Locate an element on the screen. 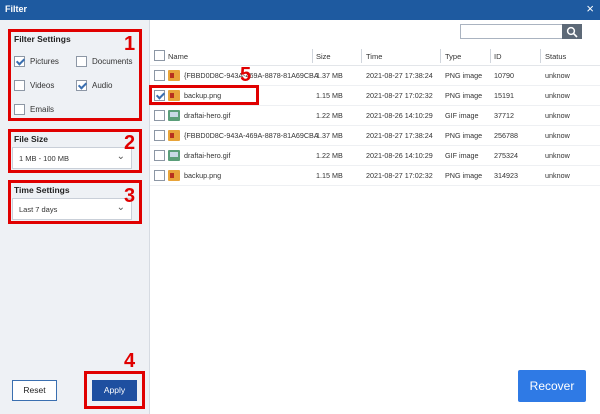 Image resolution: width=600 pixels, height=414 pixels. annotation-box-file-size is located at coordinates (75, 151).